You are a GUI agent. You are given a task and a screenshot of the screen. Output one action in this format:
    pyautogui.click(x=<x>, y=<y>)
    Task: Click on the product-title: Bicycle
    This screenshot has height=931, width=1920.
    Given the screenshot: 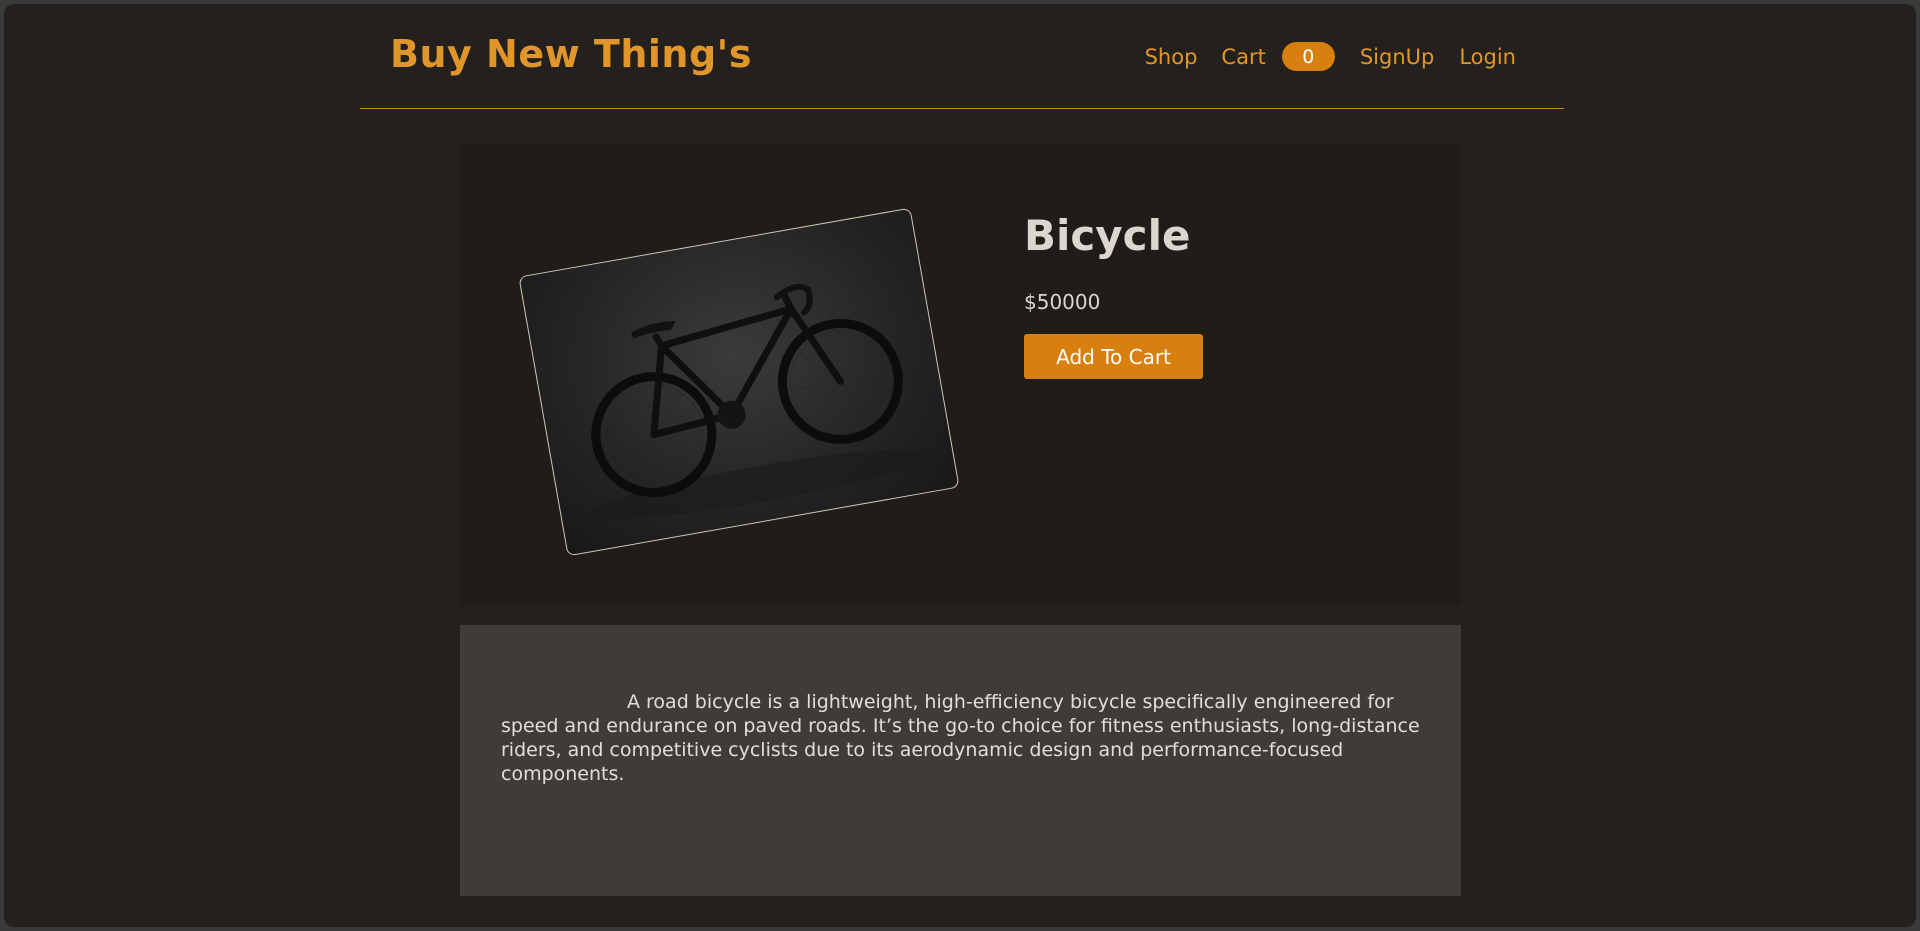 What is the action you would take?
    pyautogui.click(x=1107, y=235)
    